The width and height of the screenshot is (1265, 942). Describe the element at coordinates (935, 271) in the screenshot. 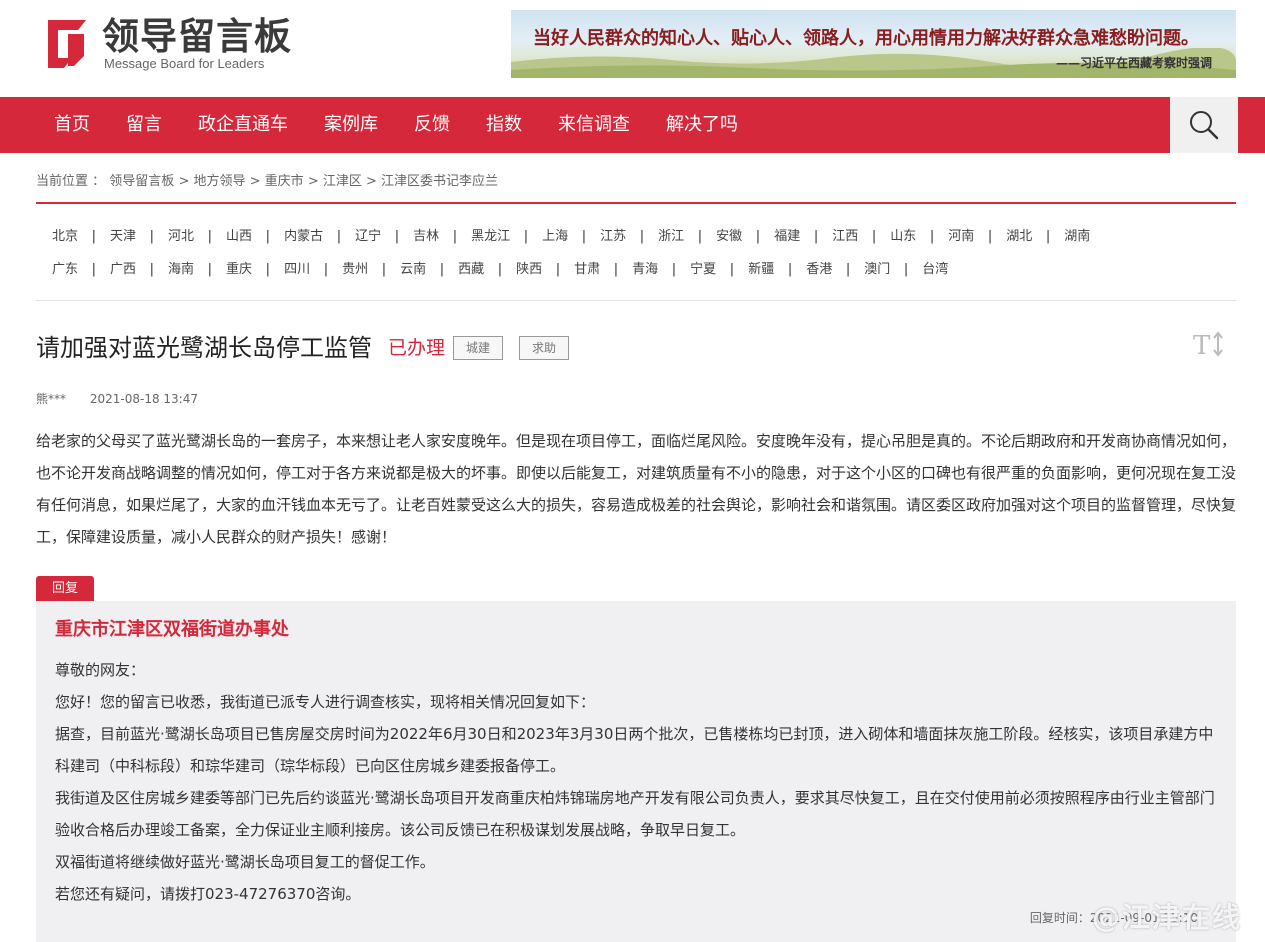

I see `province-link: 台湾` at that location.